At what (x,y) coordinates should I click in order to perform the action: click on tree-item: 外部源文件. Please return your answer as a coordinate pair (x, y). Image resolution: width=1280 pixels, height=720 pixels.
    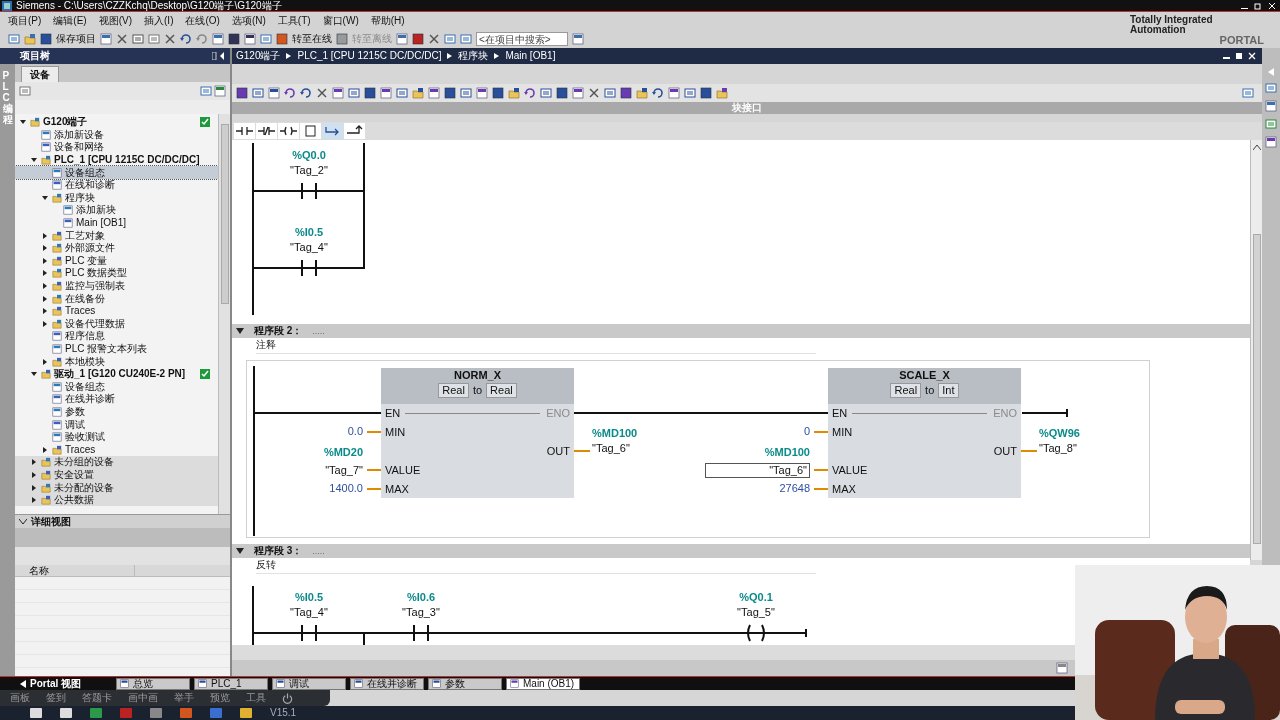
    Looking at the image, I should click on (116, 248).